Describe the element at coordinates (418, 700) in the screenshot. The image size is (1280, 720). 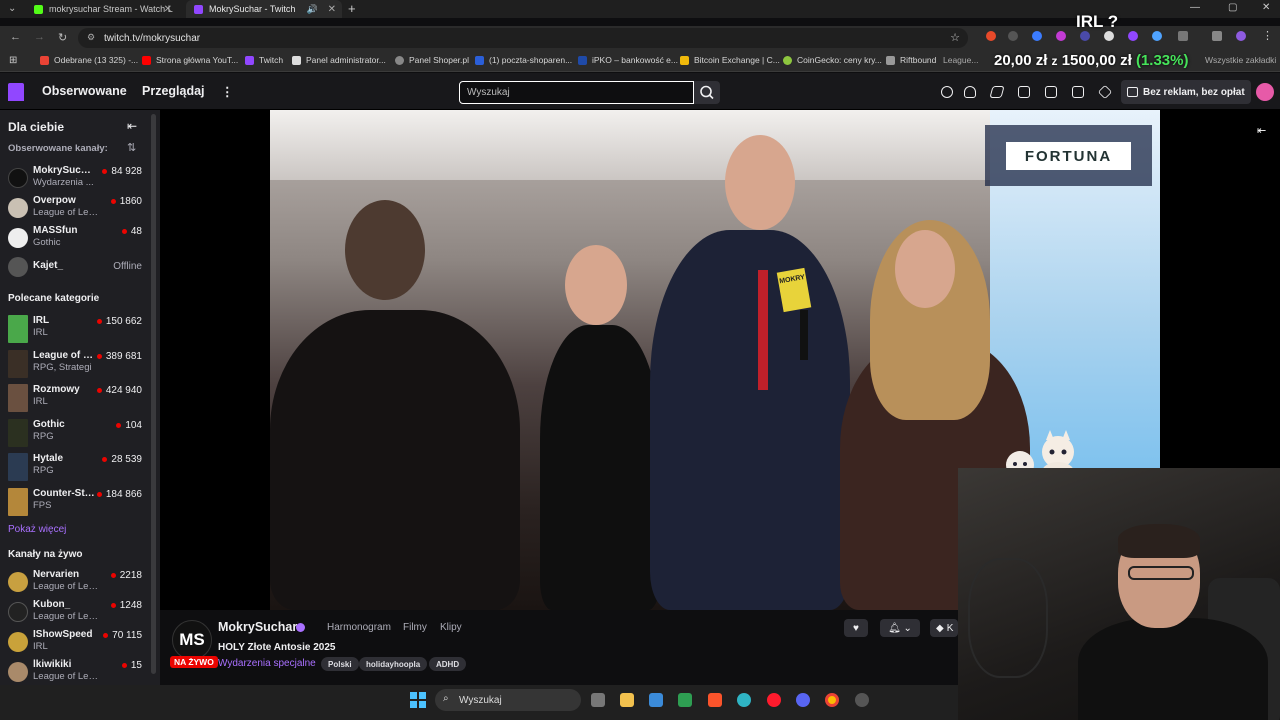
I see `windows-start-icon` at that location.